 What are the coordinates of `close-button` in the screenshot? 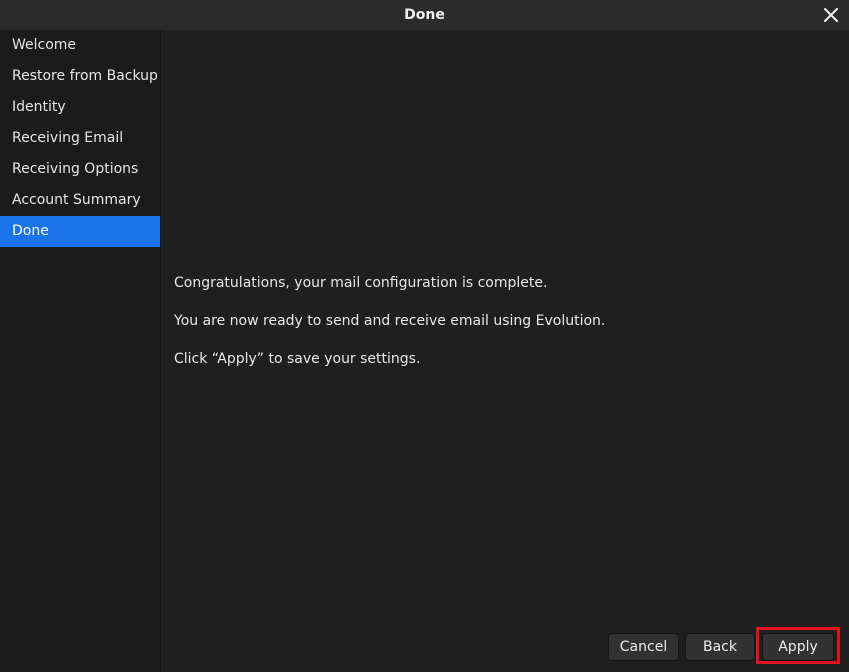 It's located at (831, 15).